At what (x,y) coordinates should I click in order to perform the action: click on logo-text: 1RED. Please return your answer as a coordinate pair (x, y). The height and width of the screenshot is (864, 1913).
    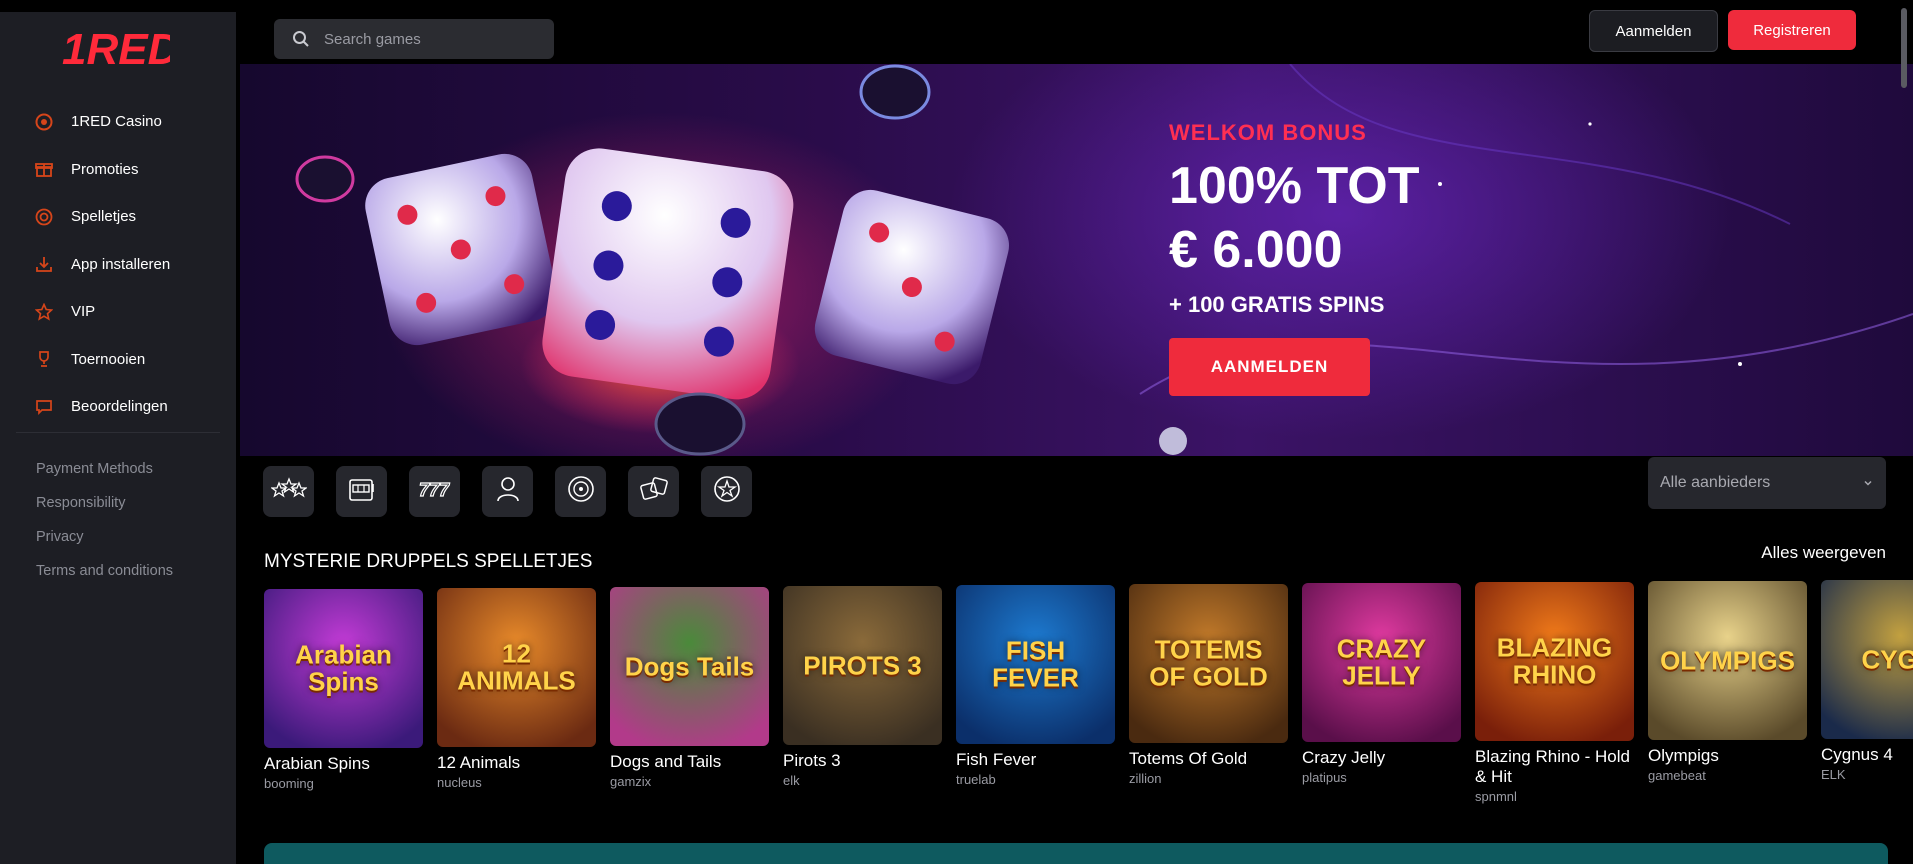
    Looking at the image, I should click on (116, 49).